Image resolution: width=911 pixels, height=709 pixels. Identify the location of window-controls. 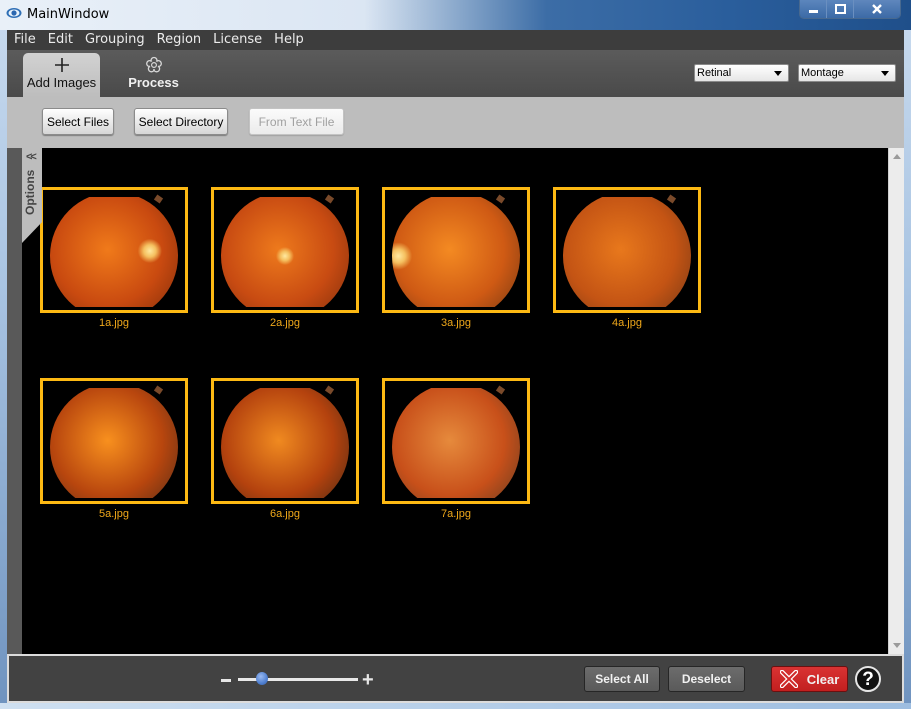
(850, 9).